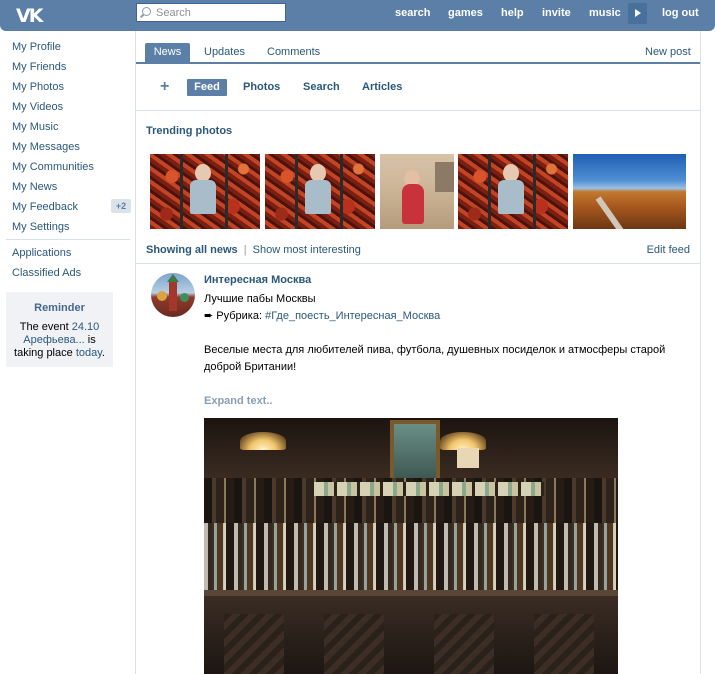 The height and width of the screenshot is (674, 715). What do you see at coordinates (352, 316) in the screenshot?
I see `rubric-hashtag-link: #Где_поесть_Интересная_Москва` at bounding box center [352, 316].